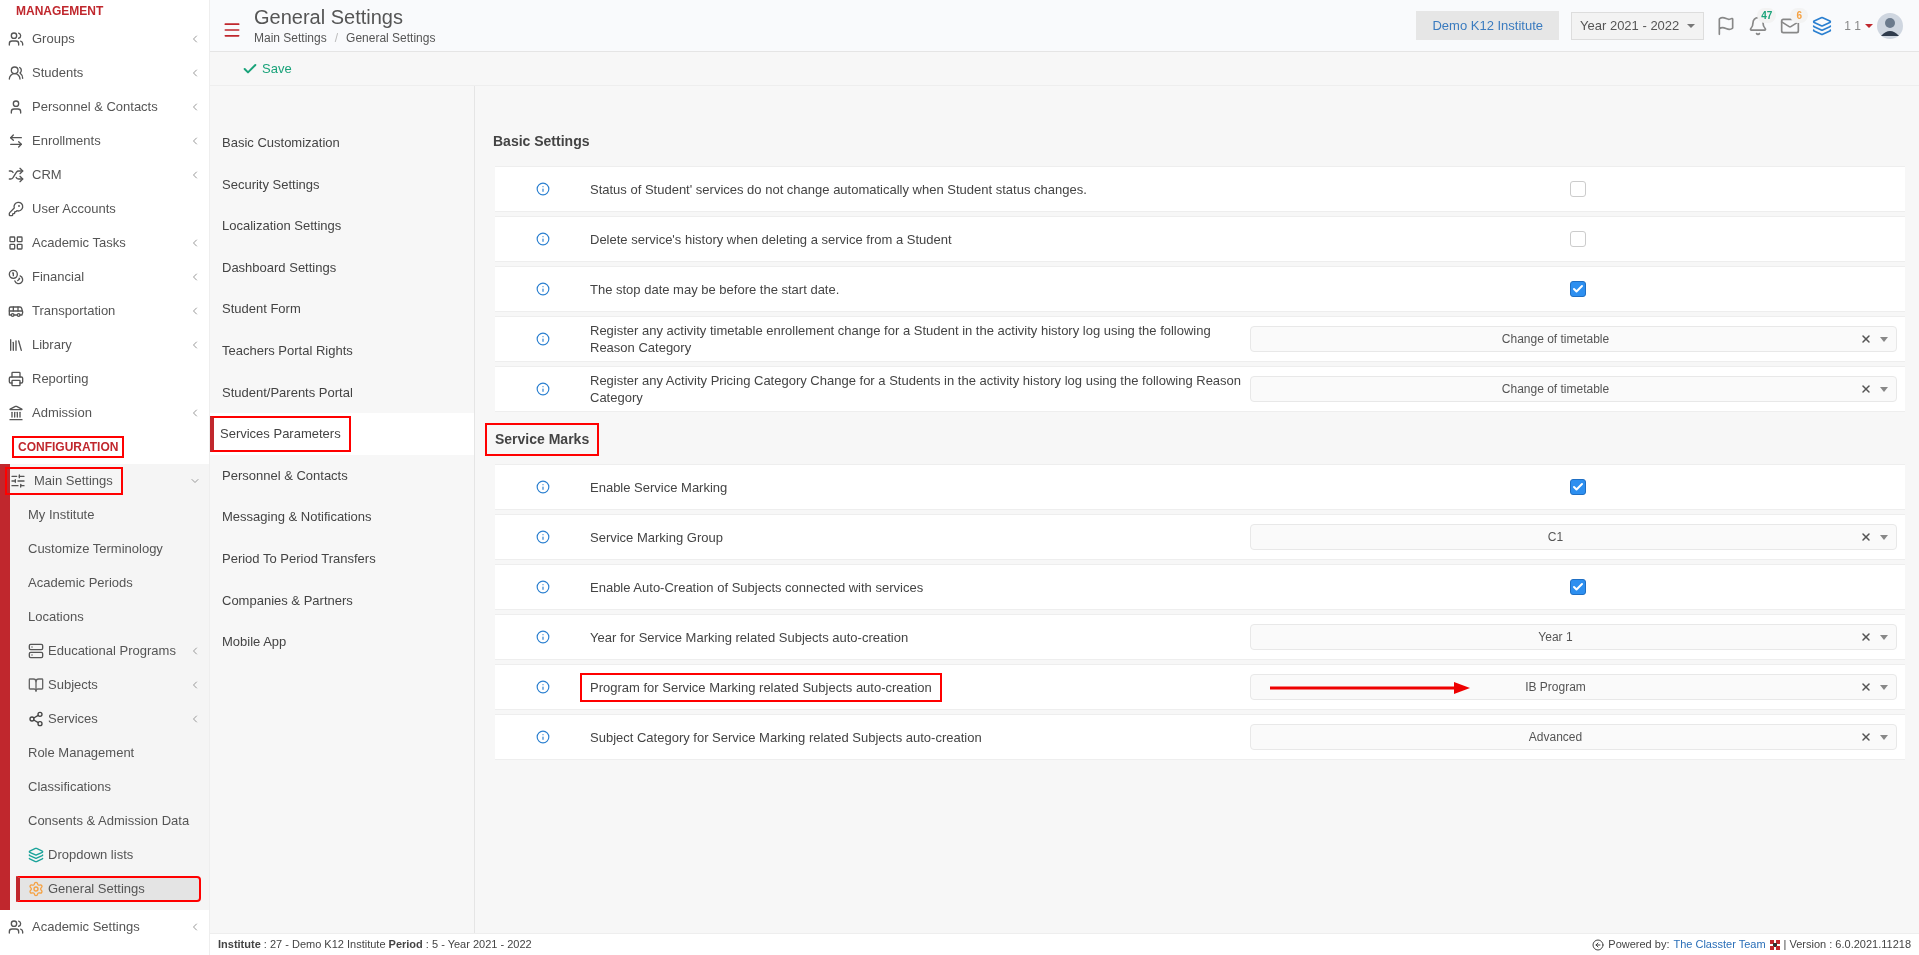  What do you see at coordinates (1573, 637) in the screenshot?
I see `select-field: Year 1` at bounding box center [1573, 637].